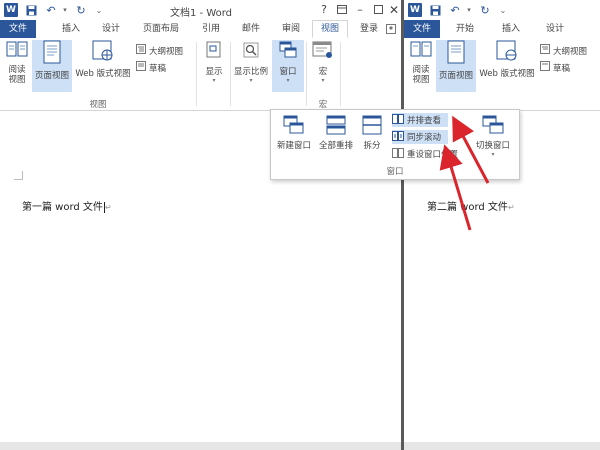 Image resolution: width=600 pixels, height=450 pixels. Describe the element at coordinates (294, 126) in the screenshot. I see `new-window-icon` at that location.